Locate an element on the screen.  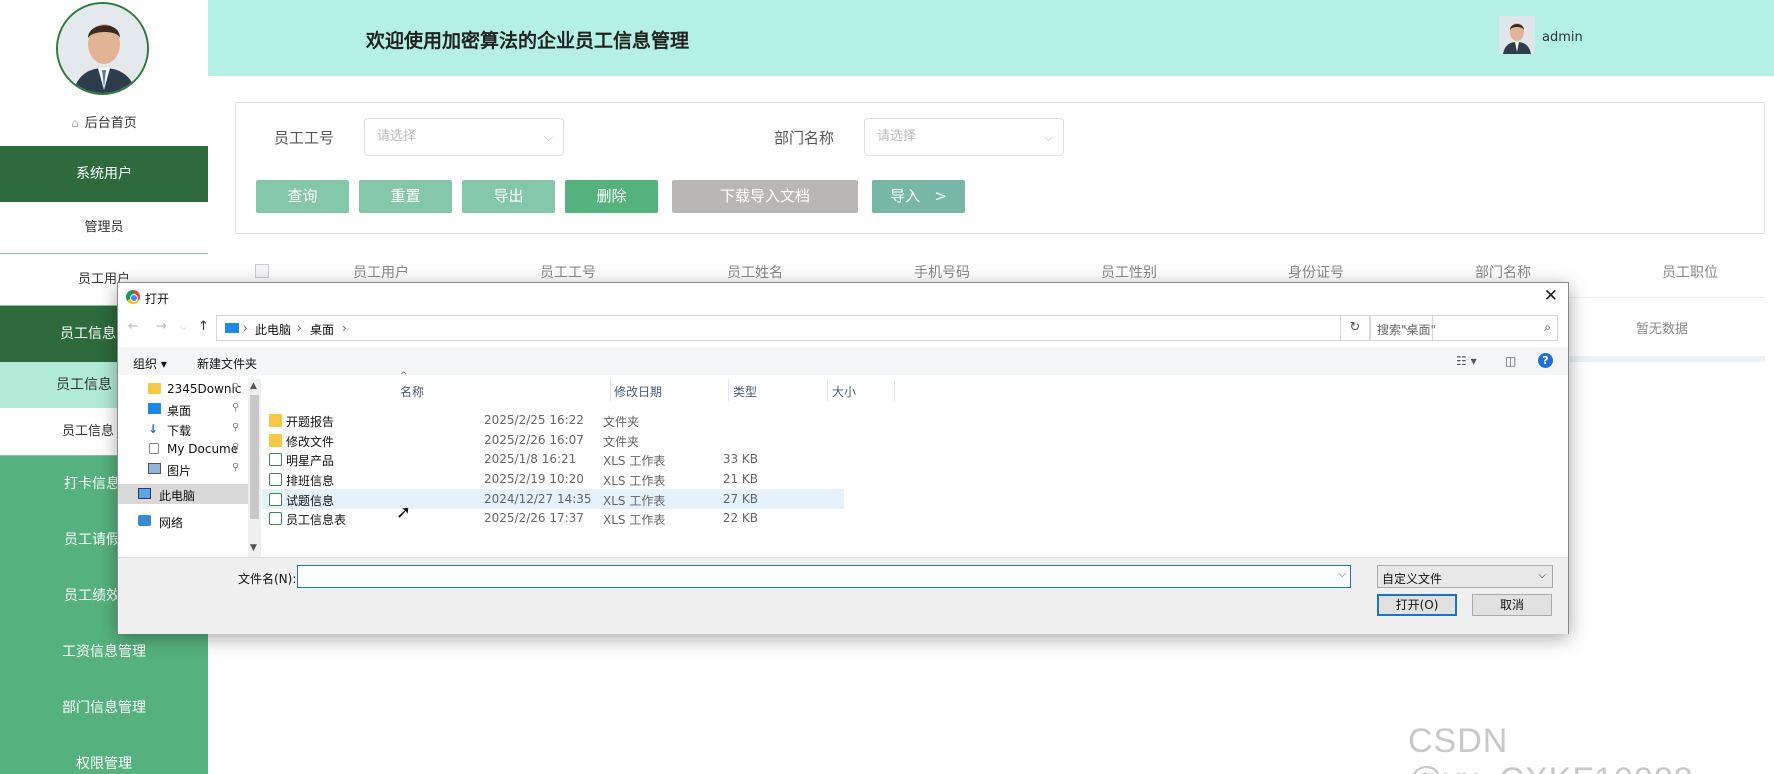
nav-pane-scrollbar: ▲ ▼ is located at coordinates (254, 468).